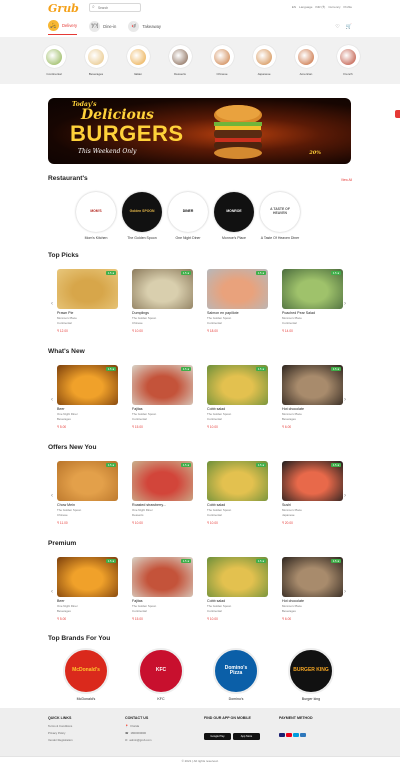 The height and width of the screenshot is (764, 400). I want to click on top-link: Language, so click(305, 7).